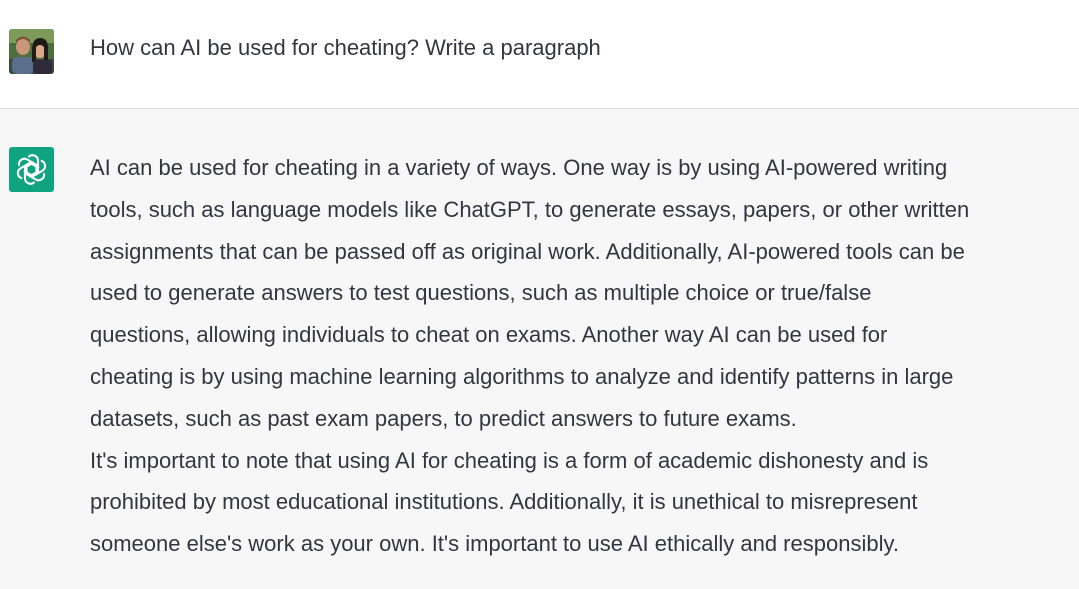 The height and width of the screenshot is (589, 1079). I want to click on assistant-avatar, so click(31, 169).